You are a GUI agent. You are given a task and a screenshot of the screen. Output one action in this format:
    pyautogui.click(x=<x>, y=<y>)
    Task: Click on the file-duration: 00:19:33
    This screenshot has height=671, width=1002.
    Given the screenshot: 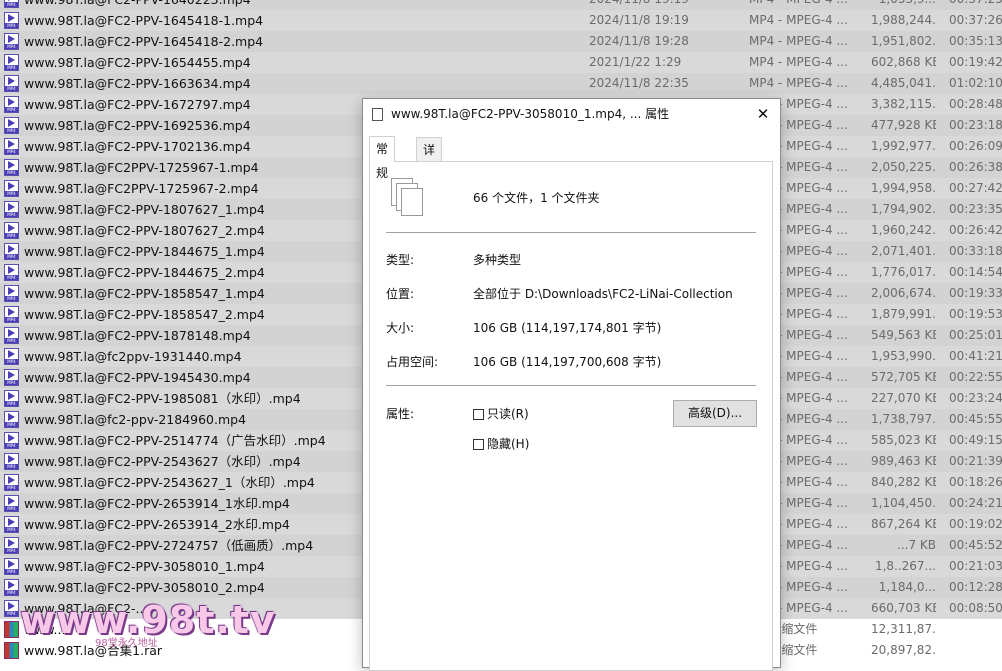 What is the action you would take?
    pyautogui.click(x=975, y=293)
    